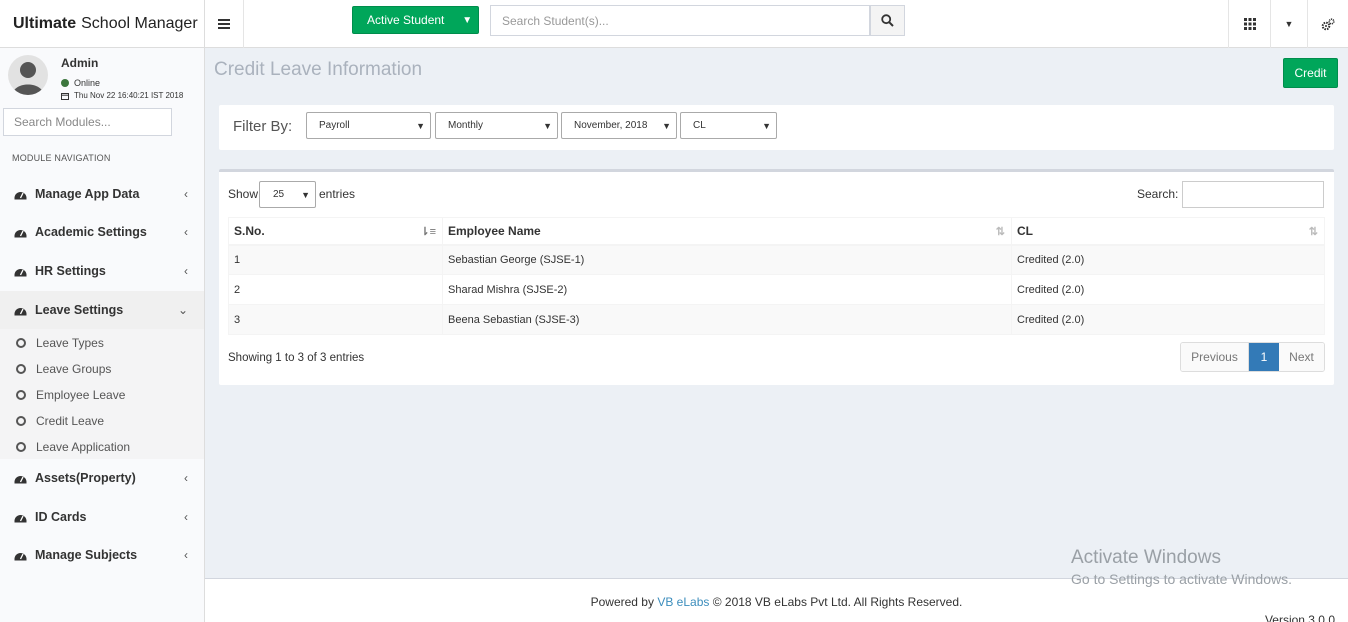  Describe the element at coordinates (1299, 617) in the screenshot. I see `version-text: Version 3.0.0` at that location.